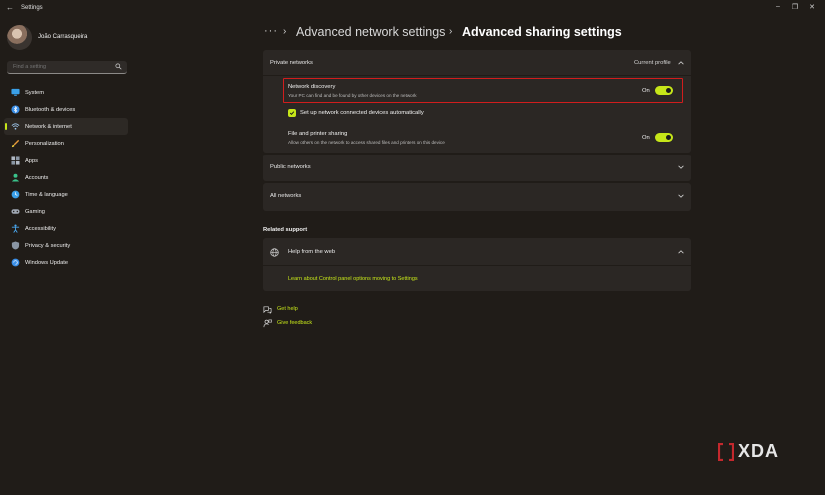 The image size is (825, 495). I want to click on related-support-heading: Related support, so click(285, 230).